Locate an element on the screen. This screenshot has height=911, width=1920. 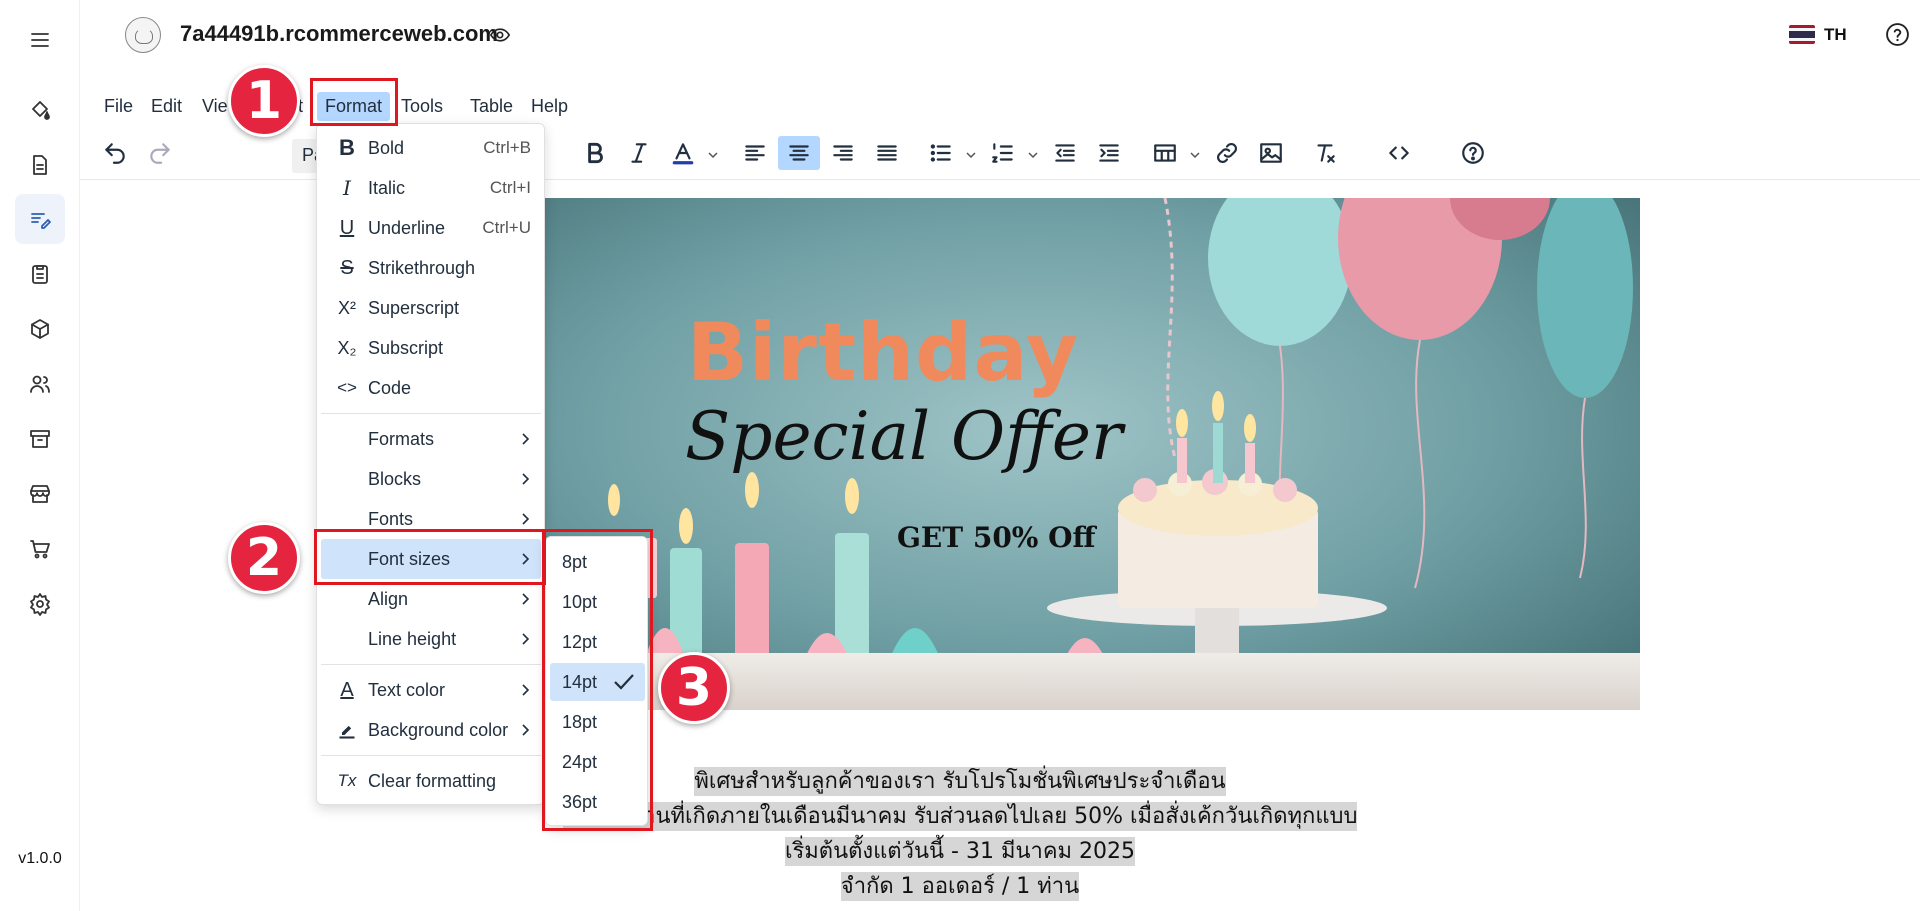
format-blocks-item: Blocks is located at coordinates (431, 479).